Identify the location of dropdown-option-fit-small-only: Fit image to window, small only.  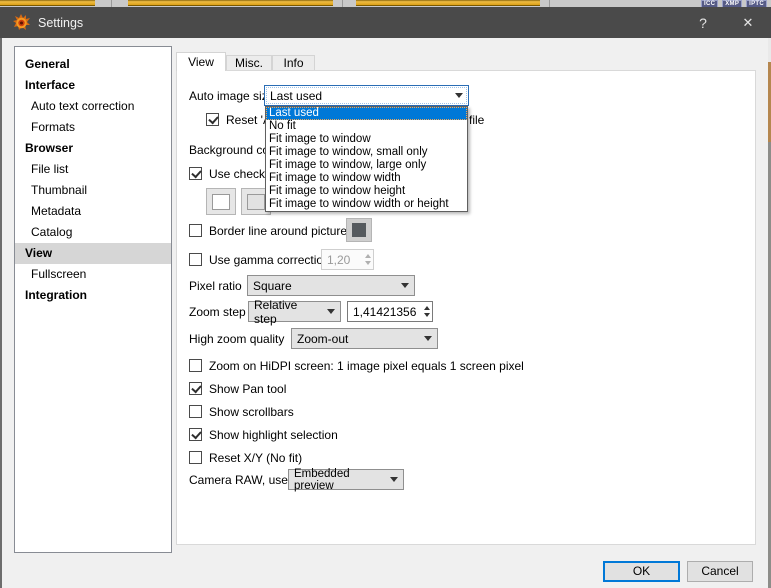
(366, 152).